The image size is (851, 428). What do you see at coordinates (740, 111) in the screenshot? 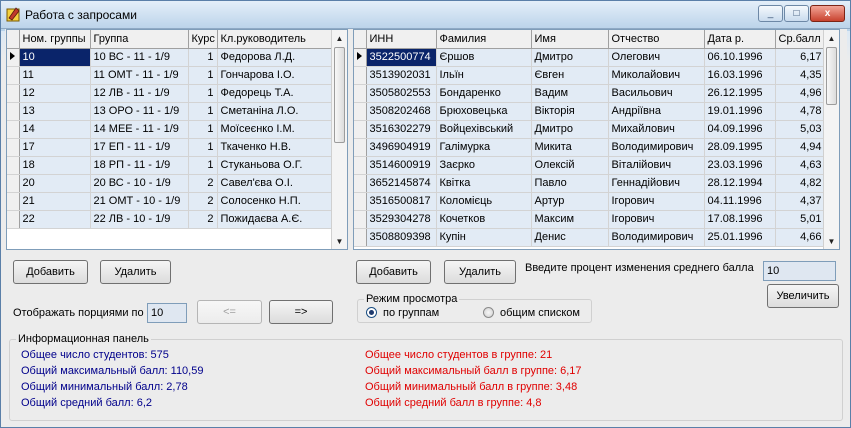
I see `table-cell: 19.01.1996` at bounding box center [740, 111].